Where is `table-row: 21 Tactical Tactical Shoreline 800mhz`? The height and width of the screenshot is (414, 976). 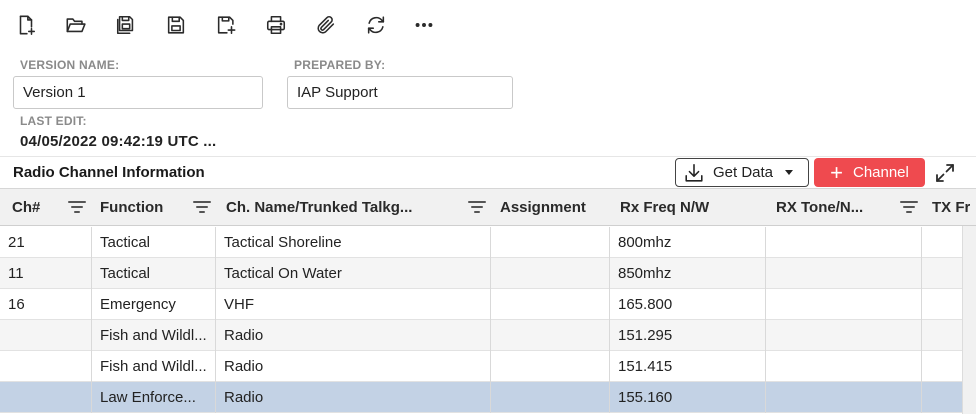 table-row: 21 Tactical Tactical Shoreline 800mhz is located at coordinates (488, 242).